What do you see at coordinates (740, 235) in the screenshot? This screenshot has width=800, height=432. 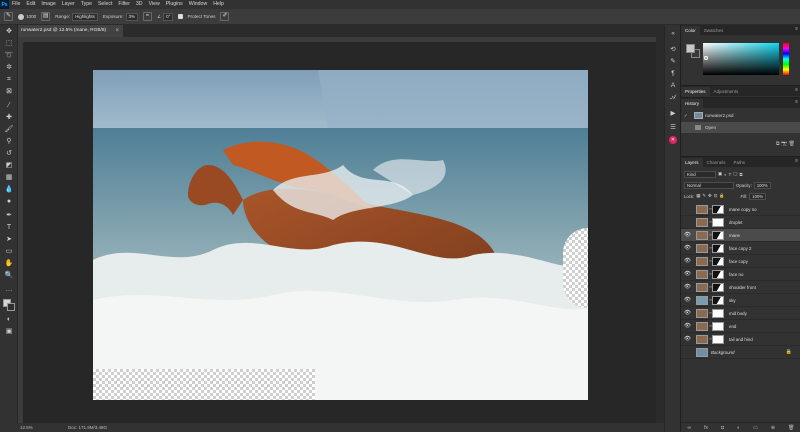 I see `layer-row-selected: 👁 ∞ mane` at bounding box center [740, 235].